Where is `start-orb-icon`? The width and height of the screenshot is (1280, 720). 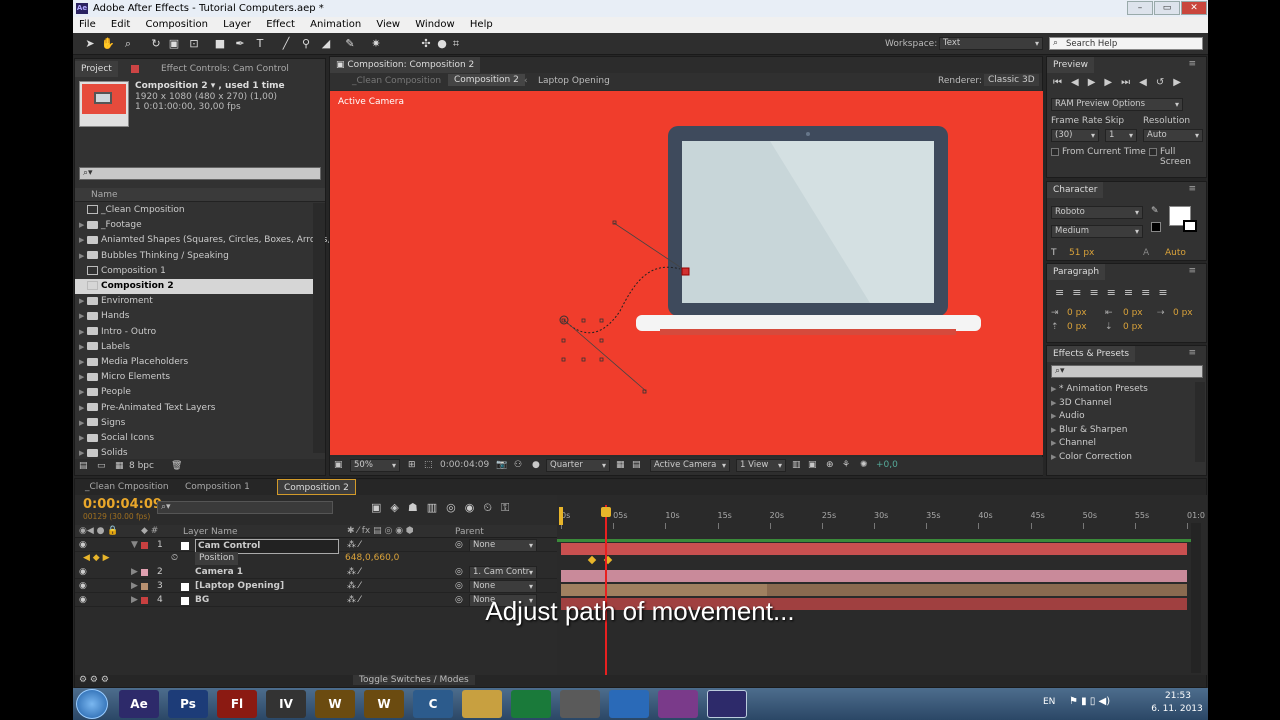 start-orb-icon is located at coordinates (92, 704).